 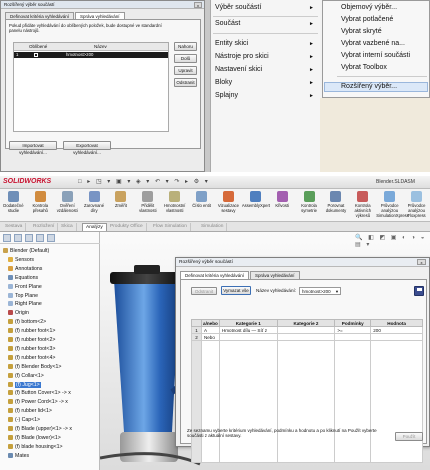 I want to click on favorite-checkbox, so click(x=36, y=55).